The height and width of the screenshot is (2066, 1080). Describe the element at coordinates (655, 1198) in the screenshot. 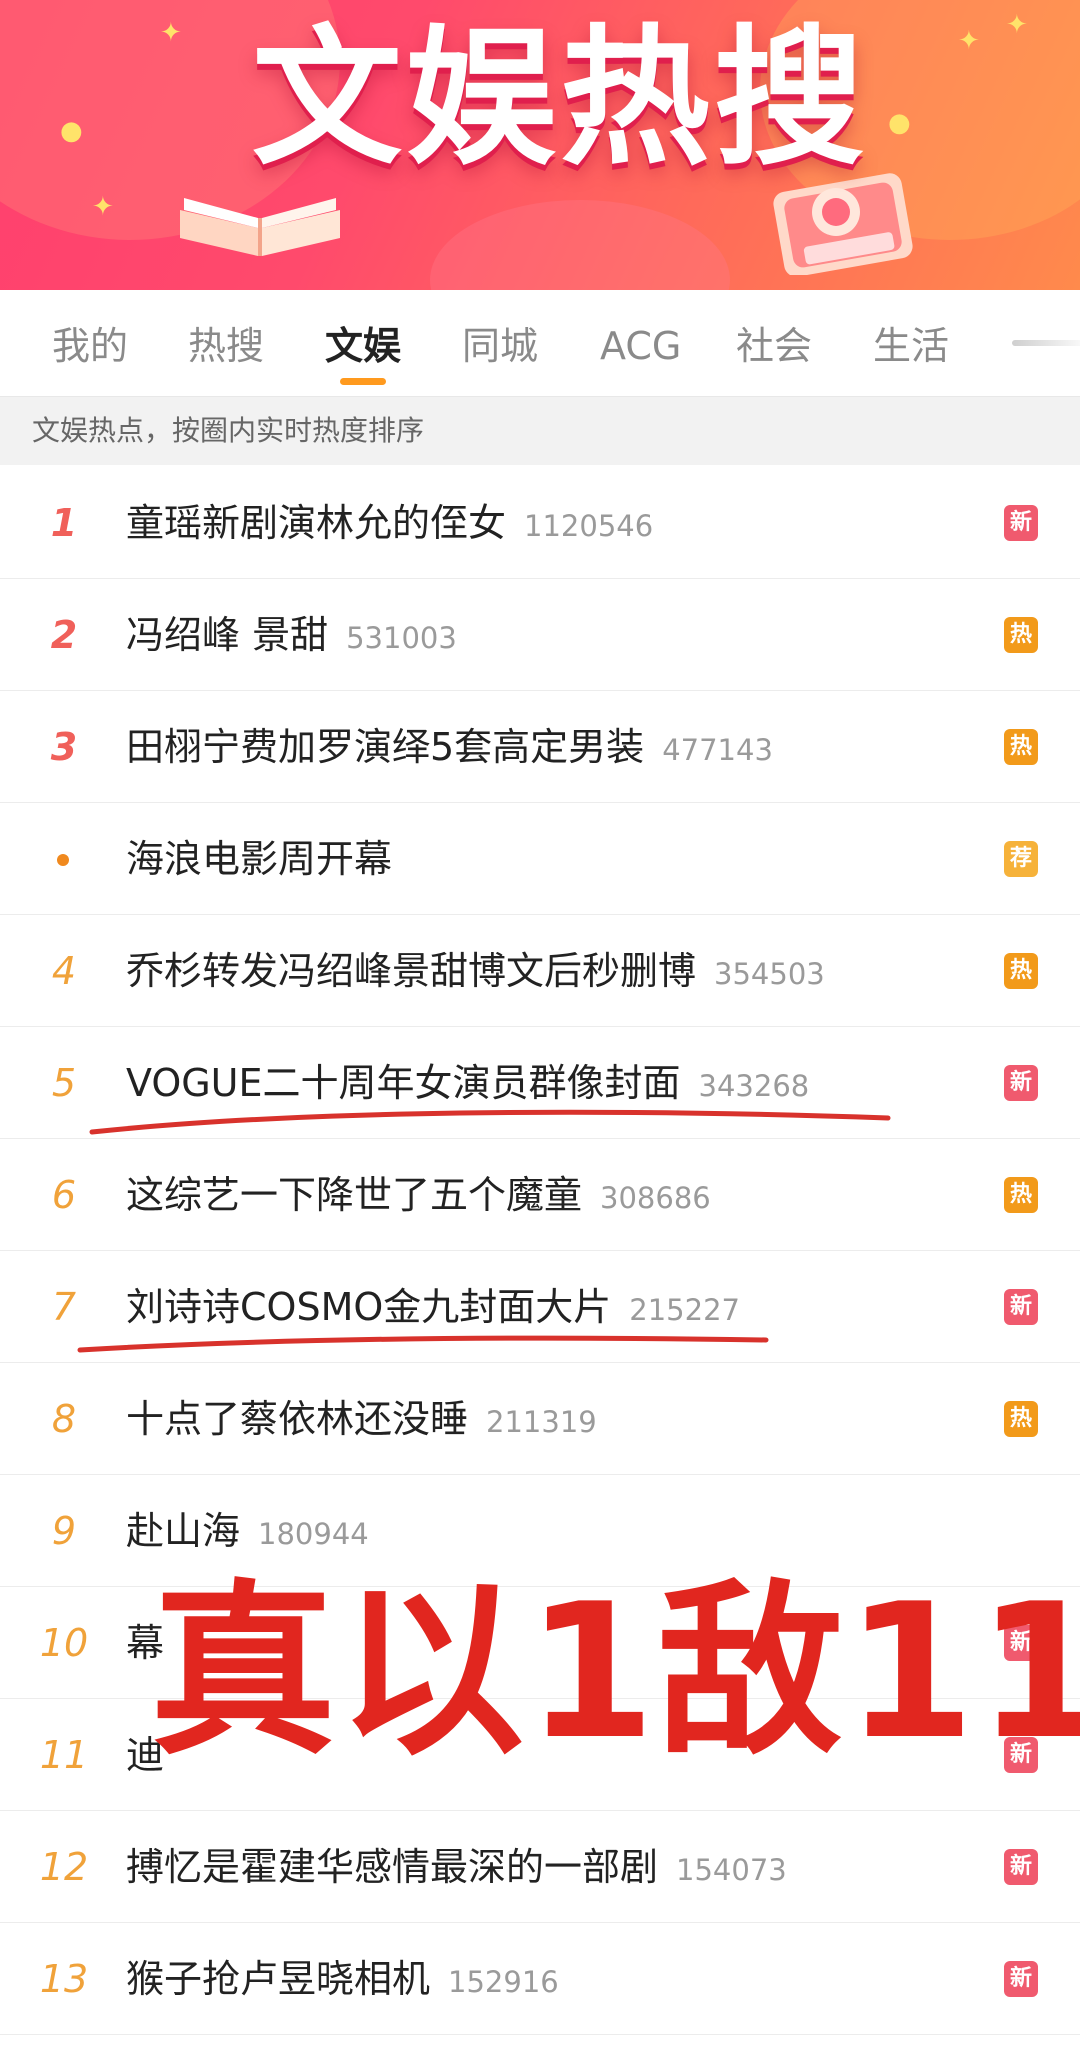

I see `heat-count: 308686` at that location.